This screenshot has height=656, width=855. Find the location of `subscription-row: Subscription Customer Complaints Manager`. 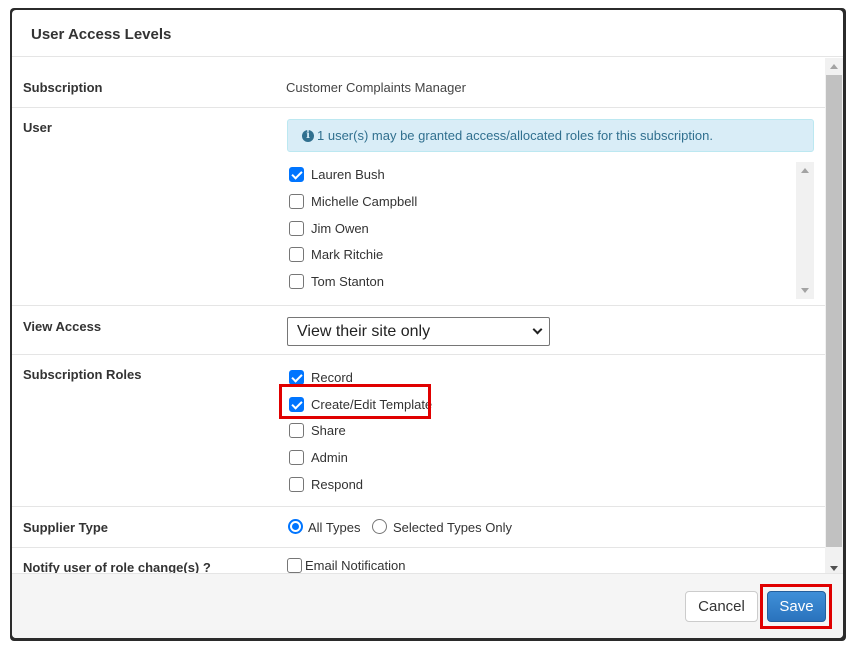

subscription-row: Subscription Customer Complaints Manager is located at coordinates (418, 83).